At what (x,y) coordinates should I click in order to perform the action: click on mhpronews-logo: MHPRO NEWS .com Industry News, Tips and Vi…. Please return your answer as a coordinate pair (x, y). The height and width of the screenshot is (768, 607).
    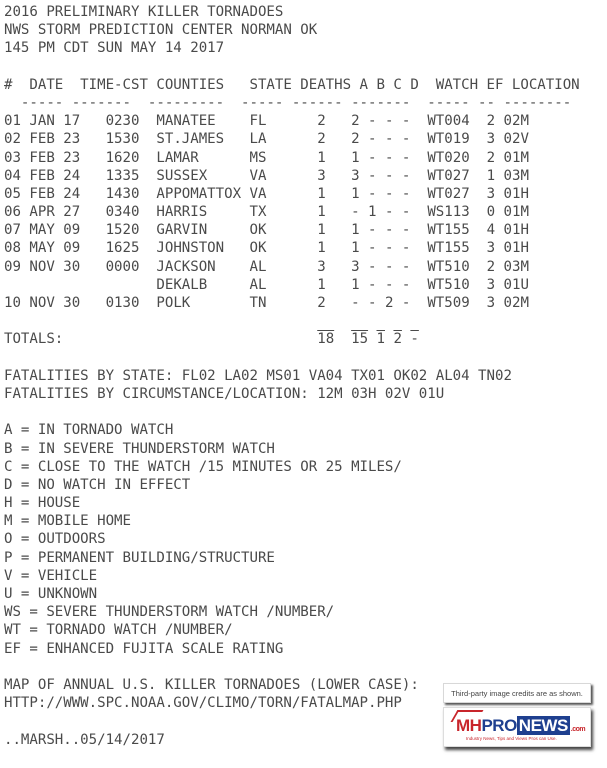
    Looking at the image, I should click on (517, 727).